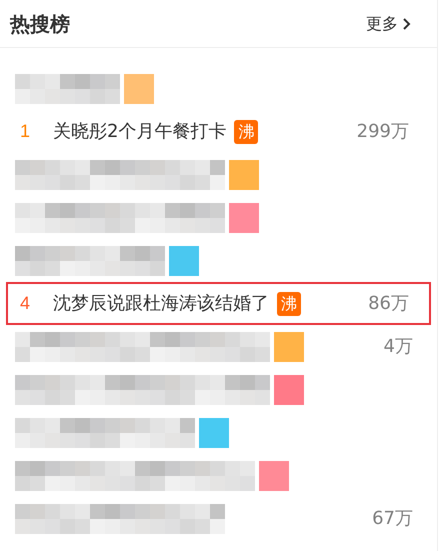 The image size is (443, 551). What do you see at coordinates (161, 304) in the screenshot?
I see `topic-title: 沈梦辰说跟杜海涛该结婚了` at bounding box center [161, 304].